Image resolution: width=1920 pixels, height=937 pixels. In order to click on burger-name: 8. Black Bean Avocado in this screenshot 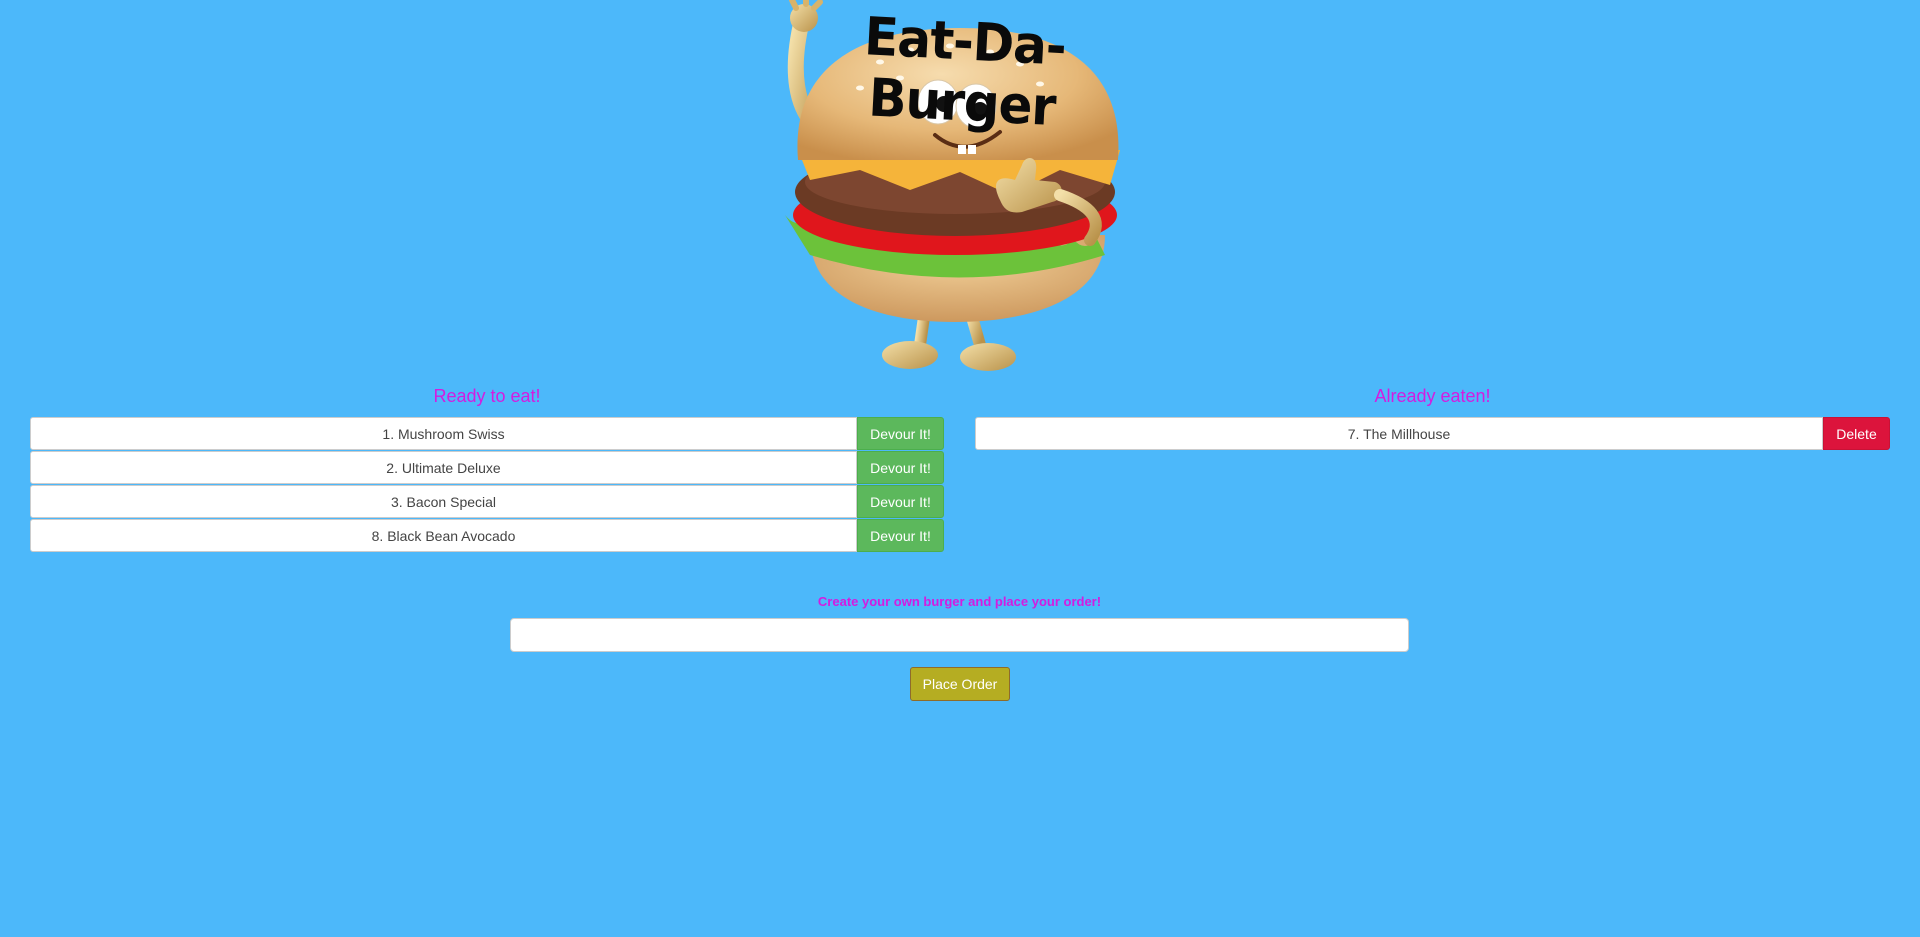, I will do `click(443, 535)`.